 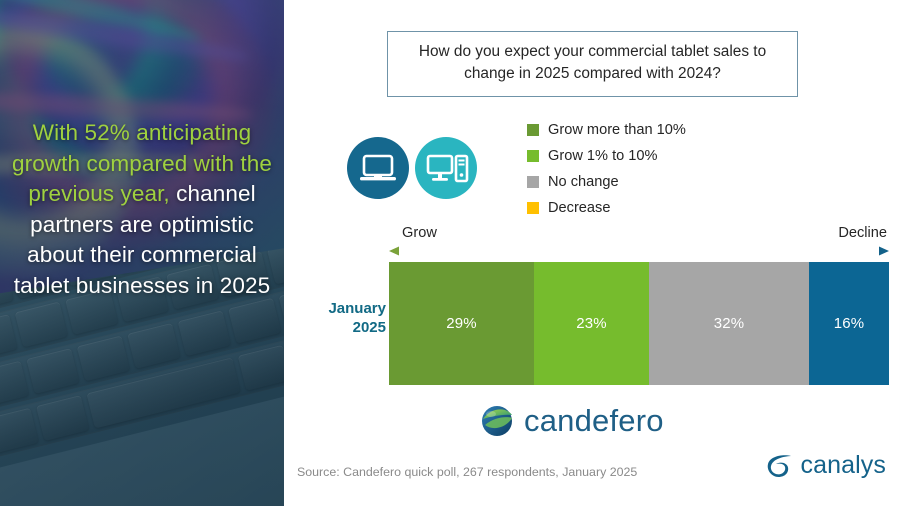 What do you see at coordinates (862, 233) in the screenshot?
I see `axis-label-decline: Decline` at bounding box center [862, 233].